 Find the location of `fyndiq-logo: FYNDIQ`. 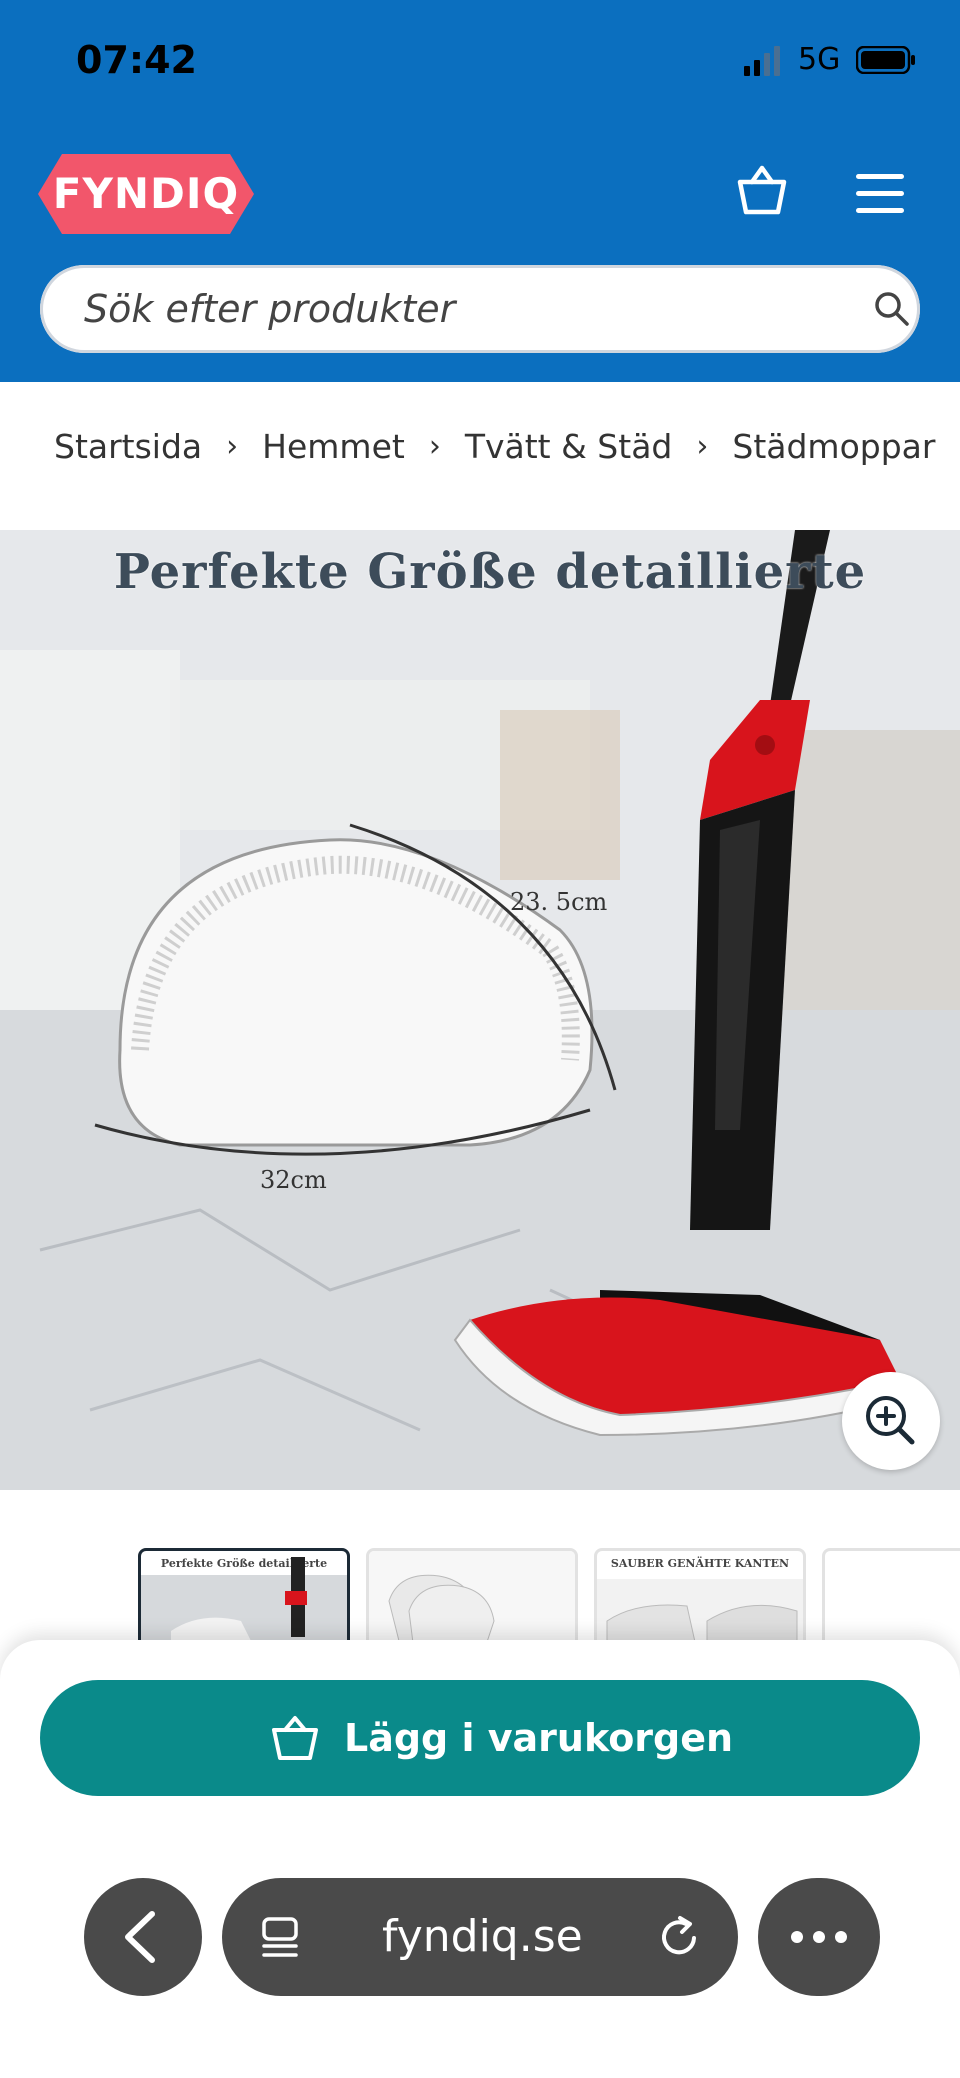

fyndiq-logo: FYNDIQ is located at coordinates (146, 194).